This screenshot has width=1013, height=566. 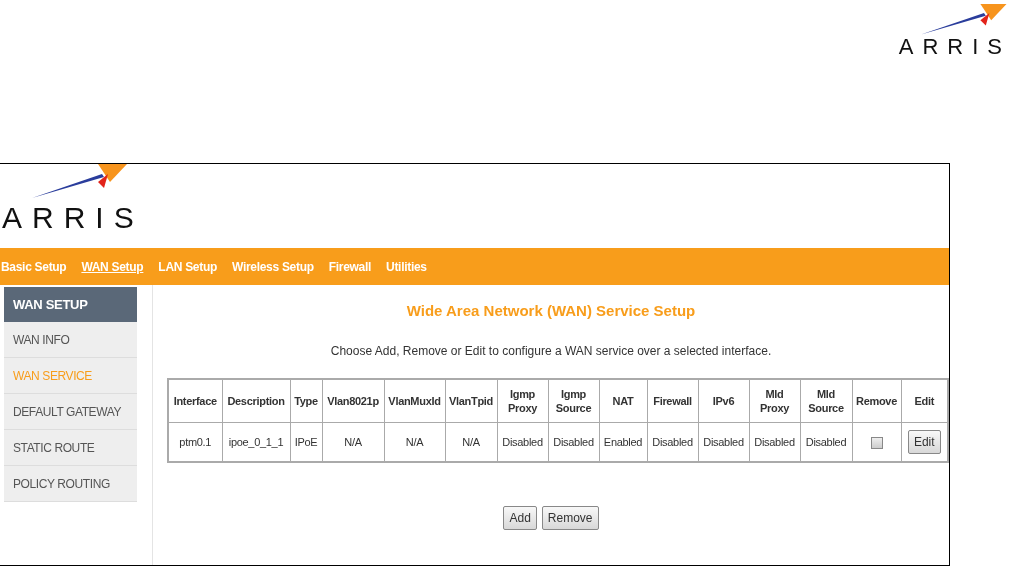 I want to click on column-header: VlanMuxId, so click(x=414, y=401).